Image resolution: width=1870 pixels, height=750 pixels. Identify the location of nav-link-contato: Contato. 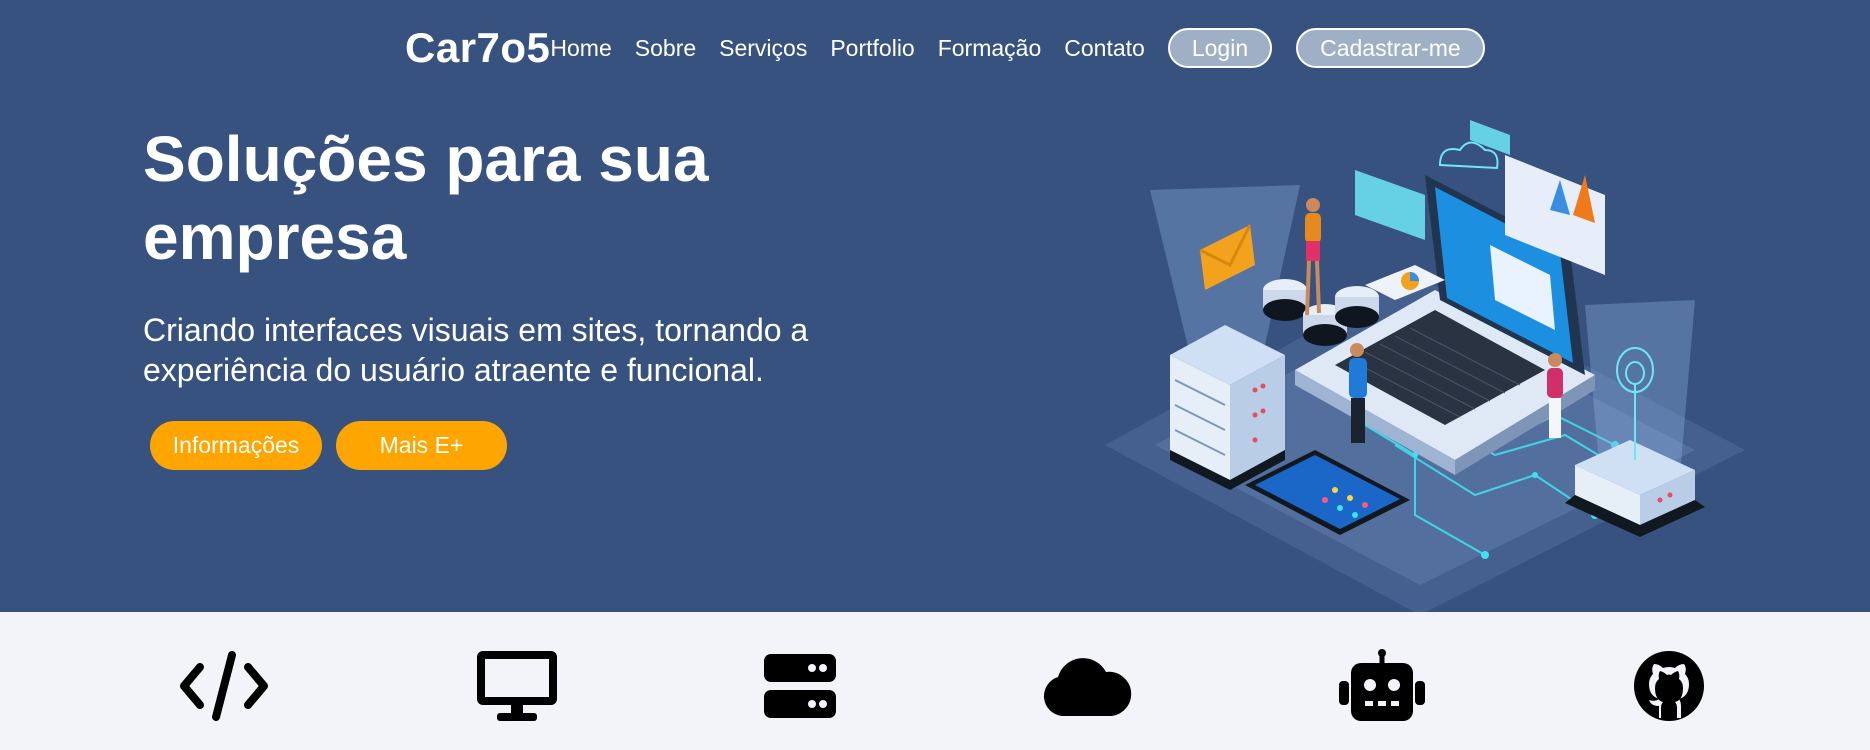
(1104, 48).